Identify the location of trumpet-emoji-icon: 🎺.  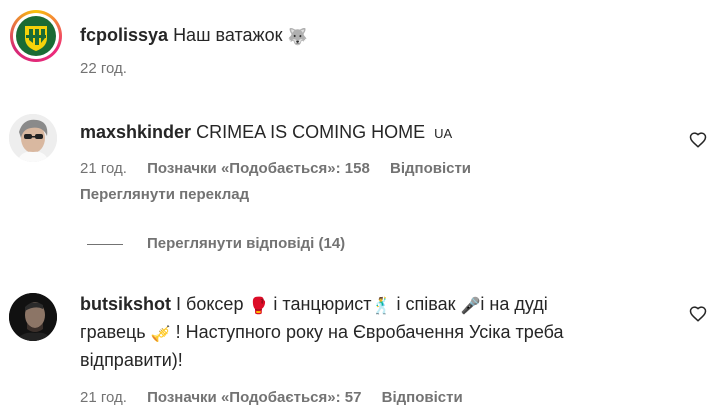
(160, 334).